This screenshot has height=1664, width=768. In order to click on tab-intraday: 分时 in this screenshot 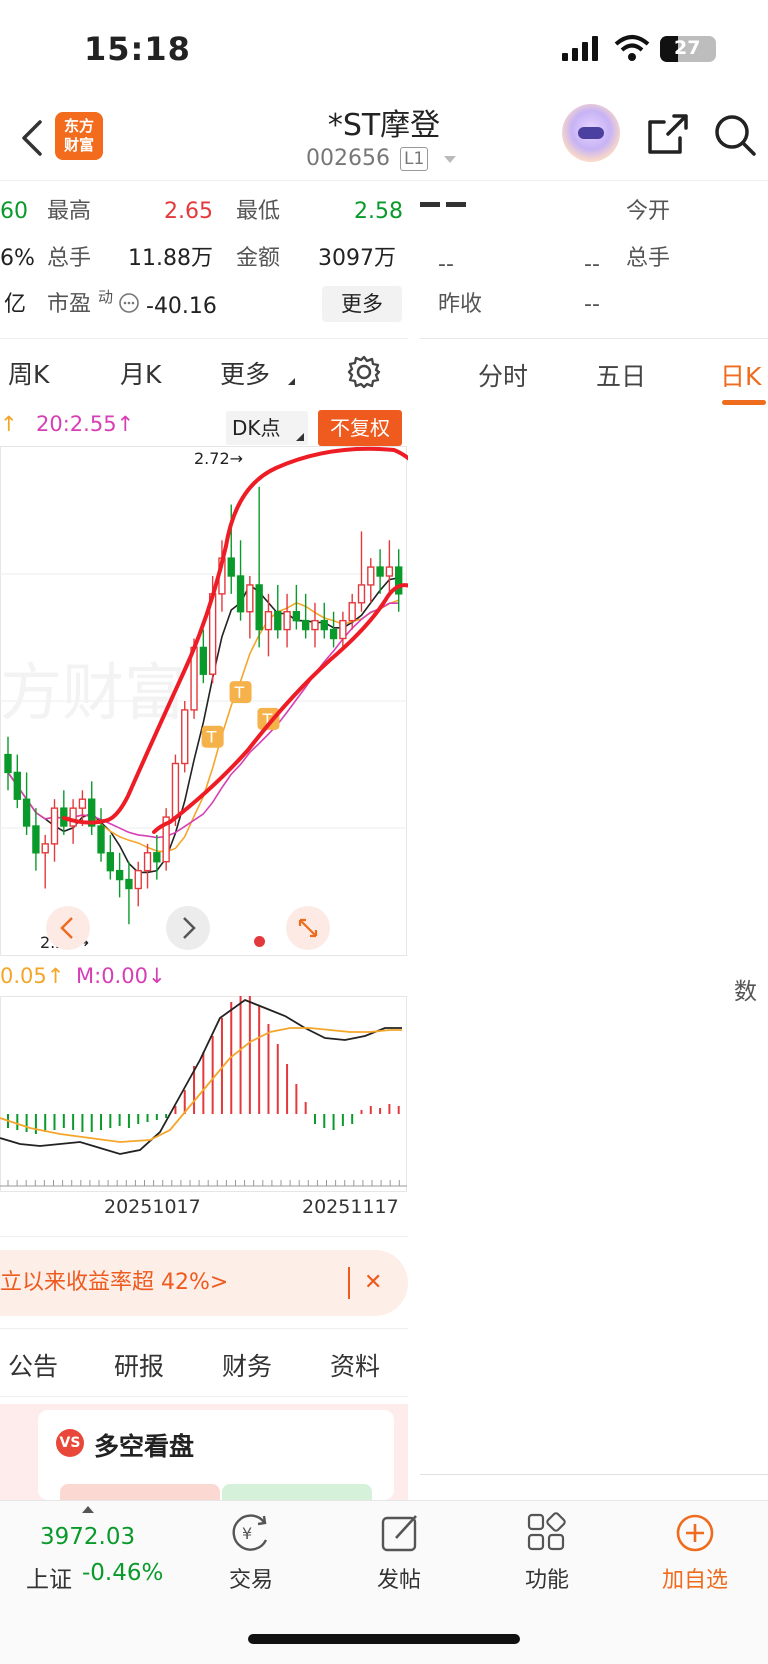, I will do `click(503, 375)`.